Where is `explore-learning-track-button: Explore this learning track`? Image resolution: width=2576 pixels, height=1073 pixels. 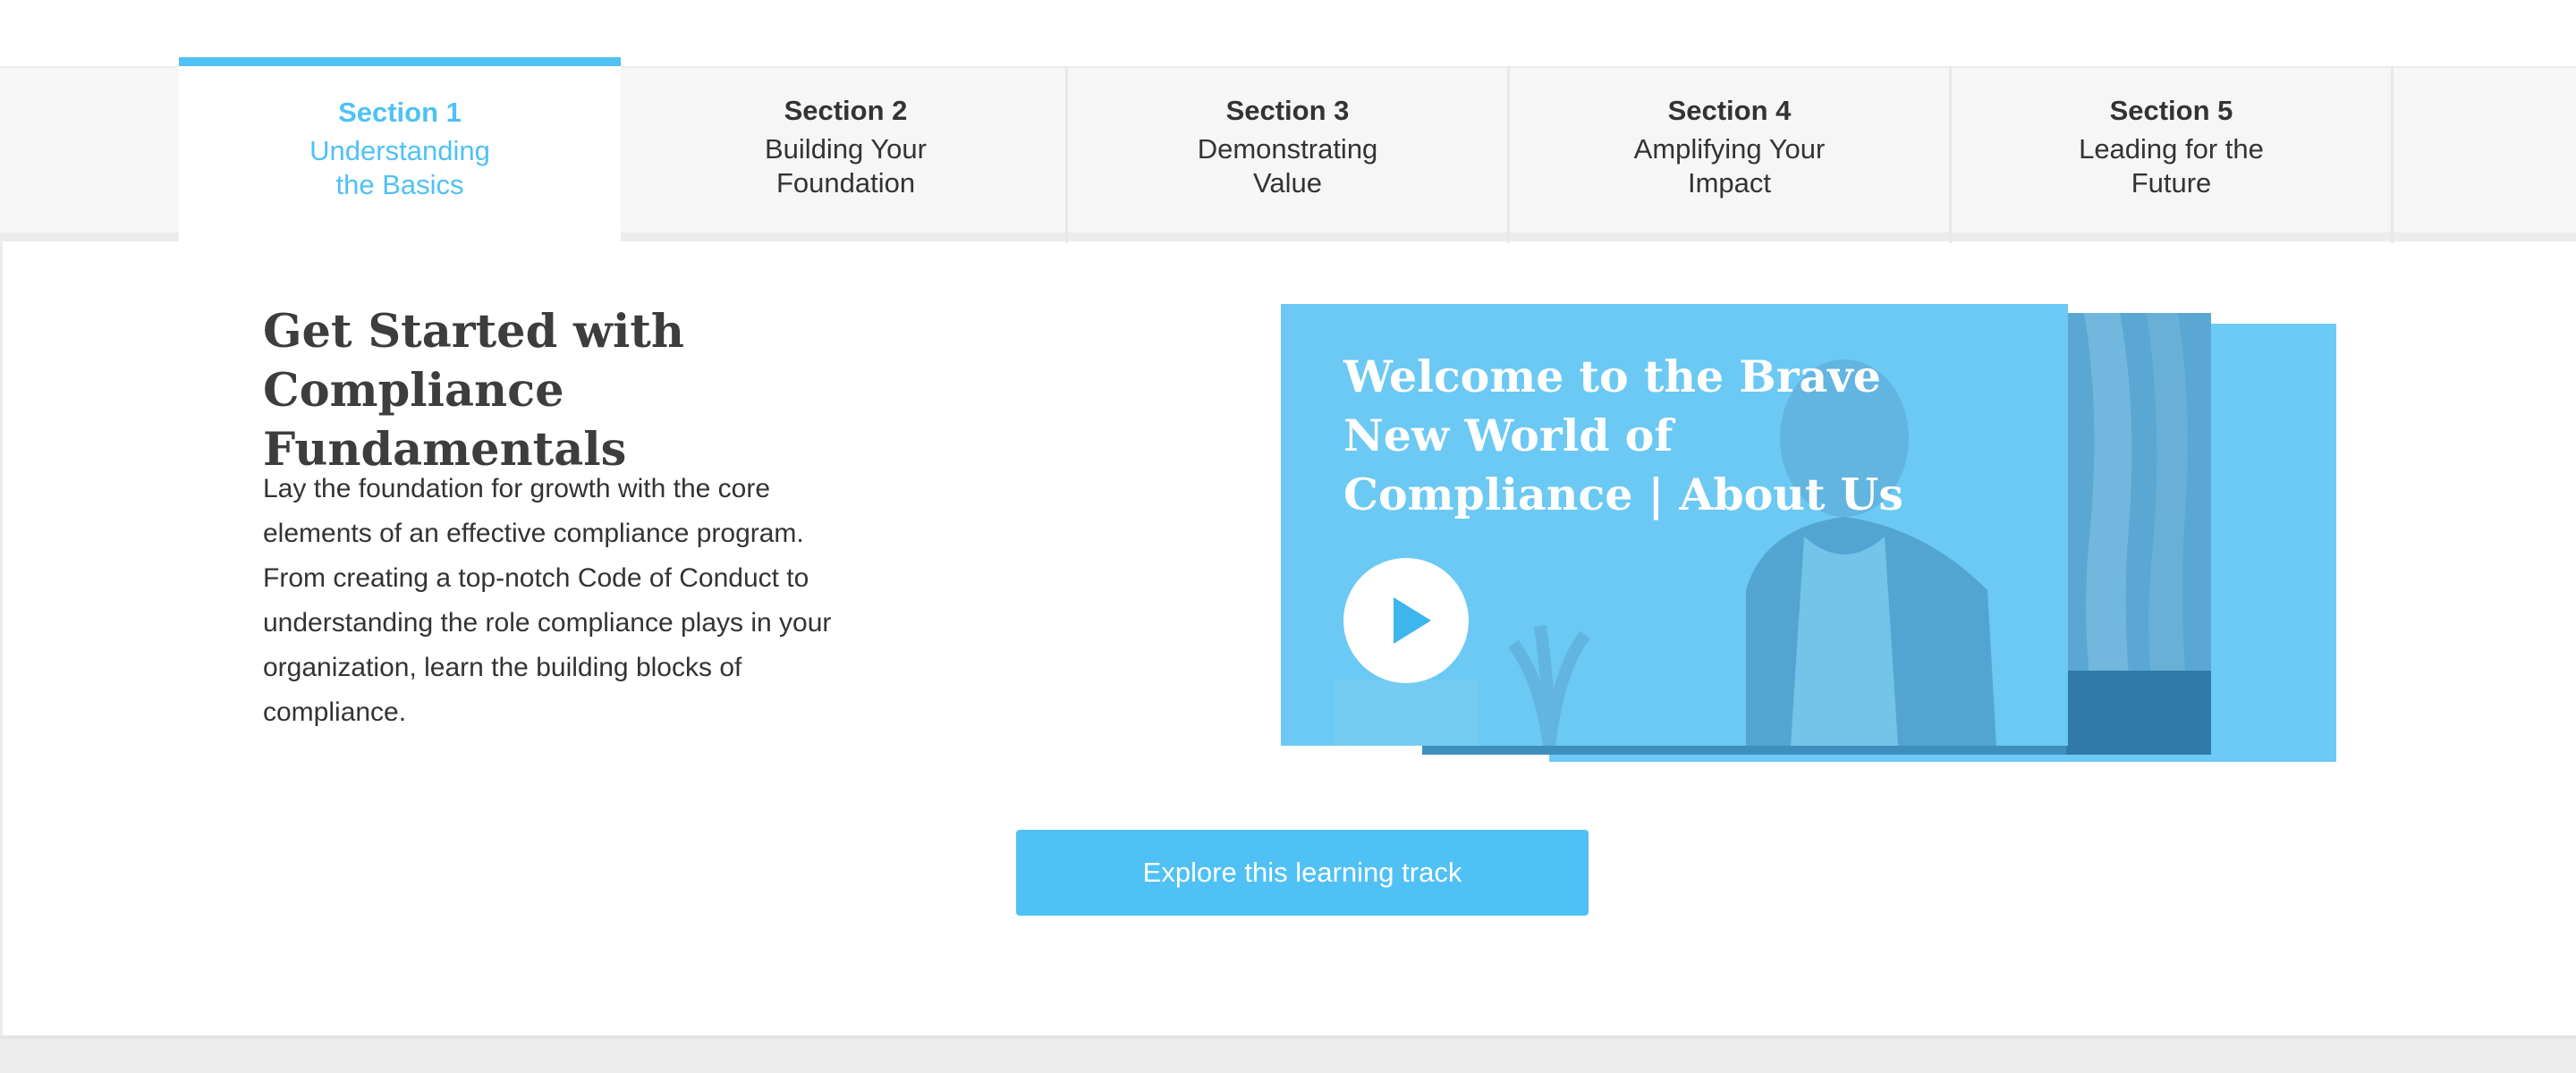 explore-learning-track-button: Explore this learning track is located at coordinates (1302, 873).